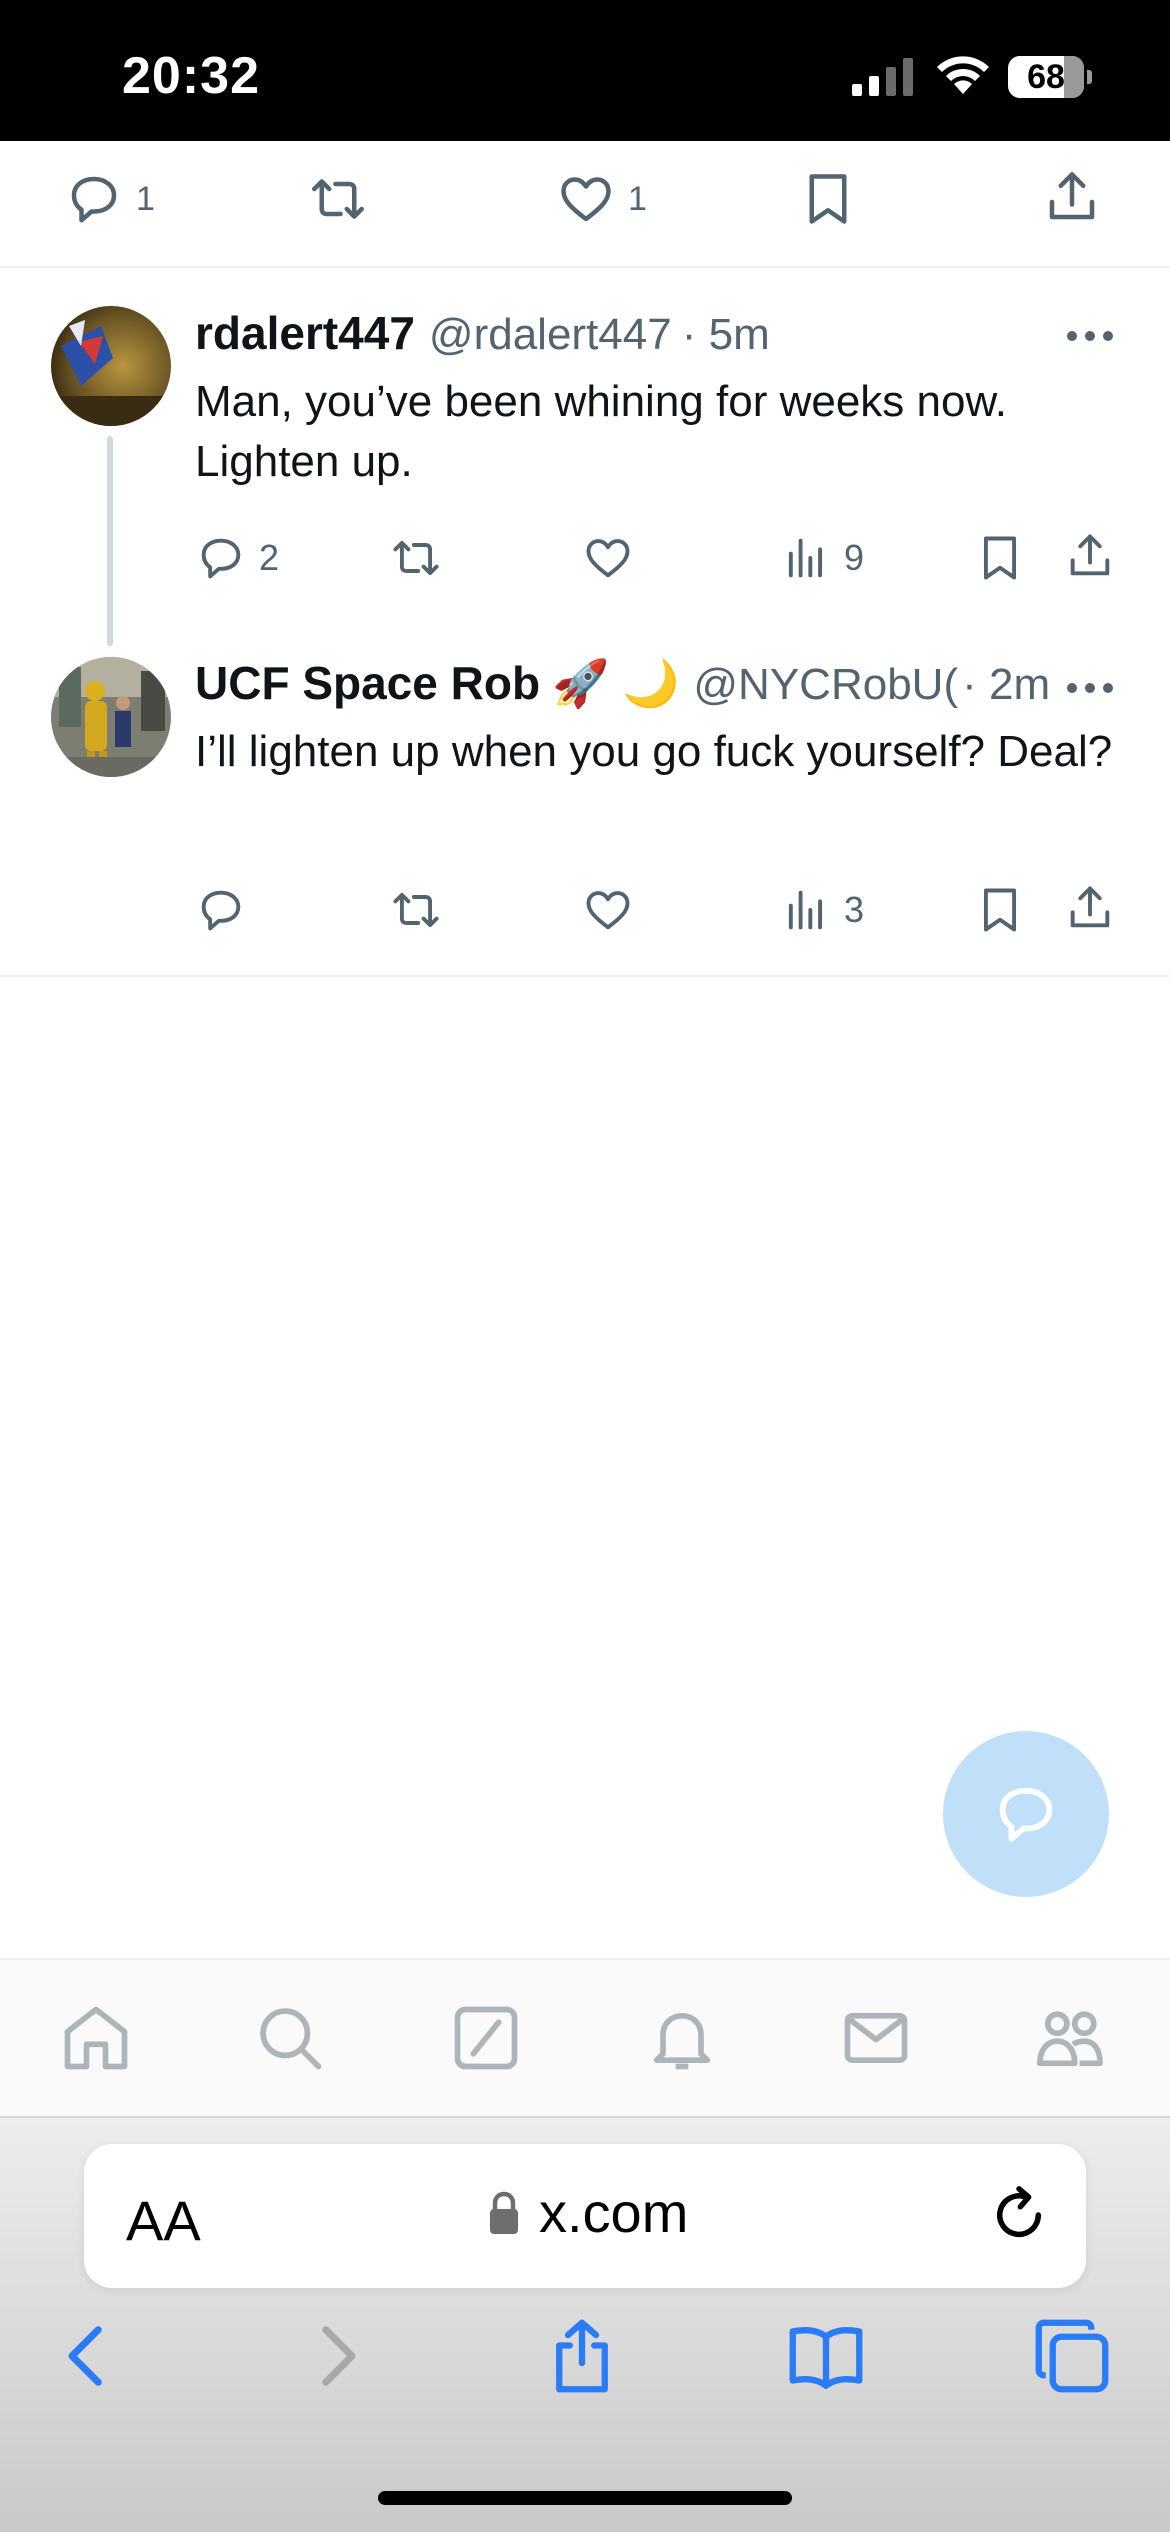  I want to click on status-time: 20:32, so click(191, 76).